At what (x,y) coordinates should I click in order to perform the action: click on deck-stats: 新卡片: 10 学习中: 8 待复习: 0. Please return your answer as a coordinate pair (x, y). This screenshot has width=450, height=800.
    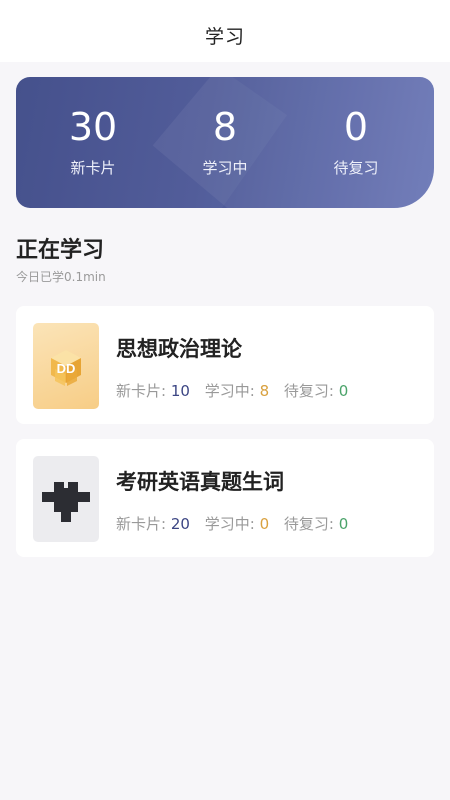
    Looking at the image, I should click on (237, 390).